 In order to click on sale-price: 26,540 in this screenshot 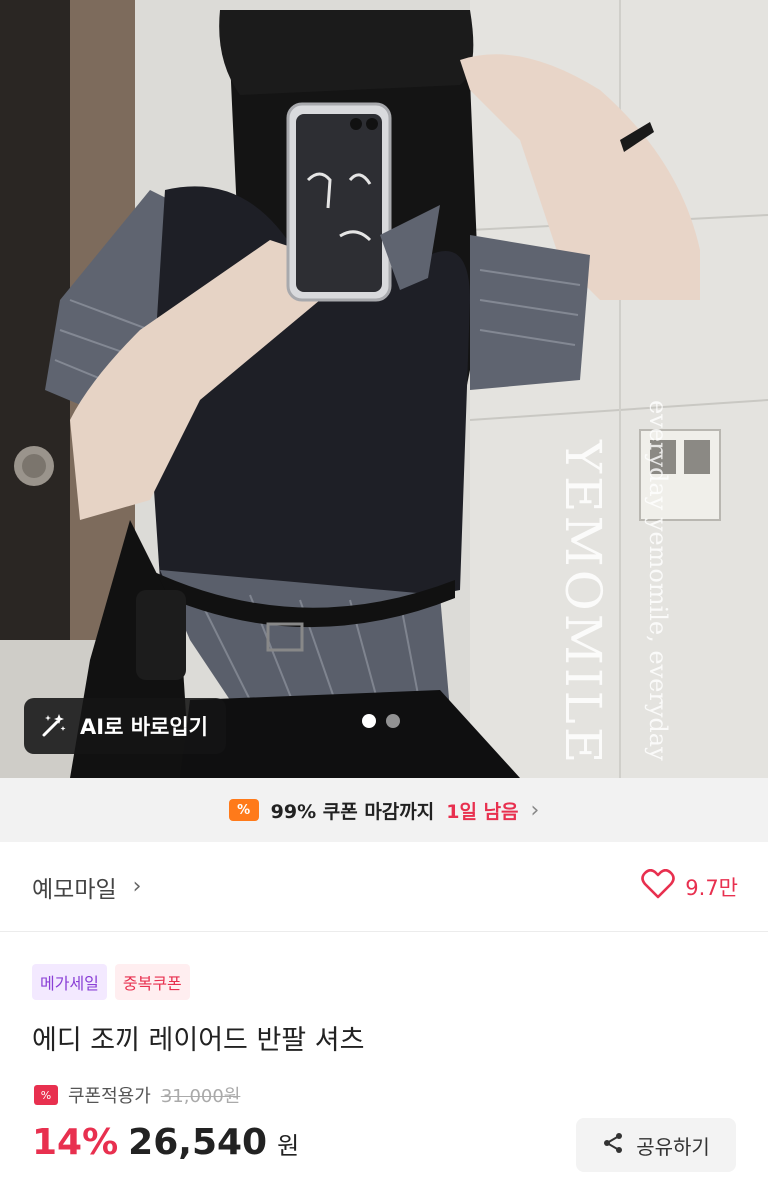, I will do `click(198, 1142)`.